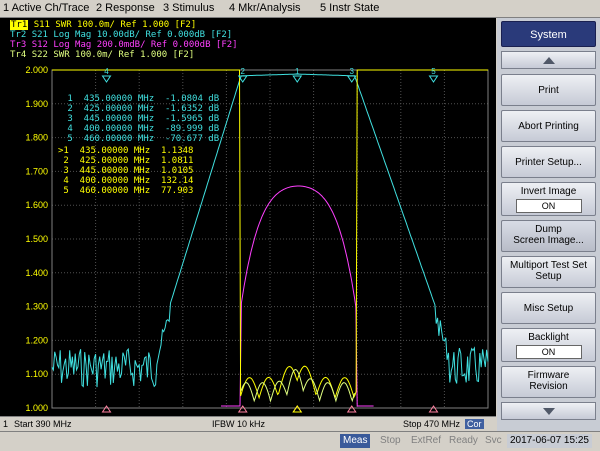  Describe the element at coordinates (548, 276) in the screenshot. I see `multiport-line2: Setup` at that location.